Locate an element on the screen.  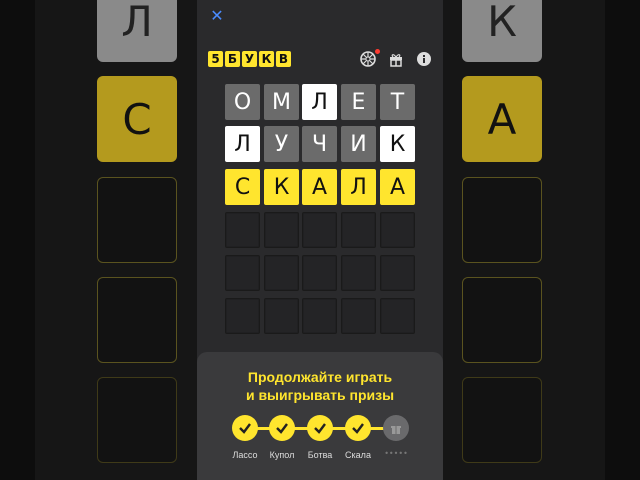
letter-tile: Т is located at coordinates (397, 102).